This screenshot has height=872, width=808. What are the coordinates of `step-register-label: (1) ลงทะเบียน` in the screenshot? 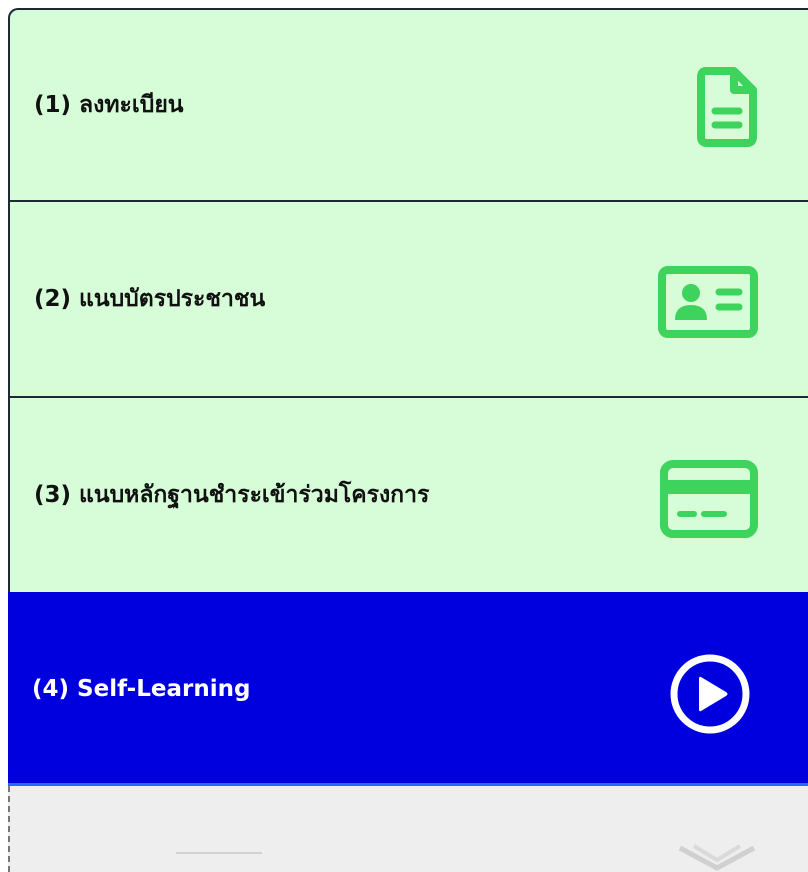 It's located at (109, 105).